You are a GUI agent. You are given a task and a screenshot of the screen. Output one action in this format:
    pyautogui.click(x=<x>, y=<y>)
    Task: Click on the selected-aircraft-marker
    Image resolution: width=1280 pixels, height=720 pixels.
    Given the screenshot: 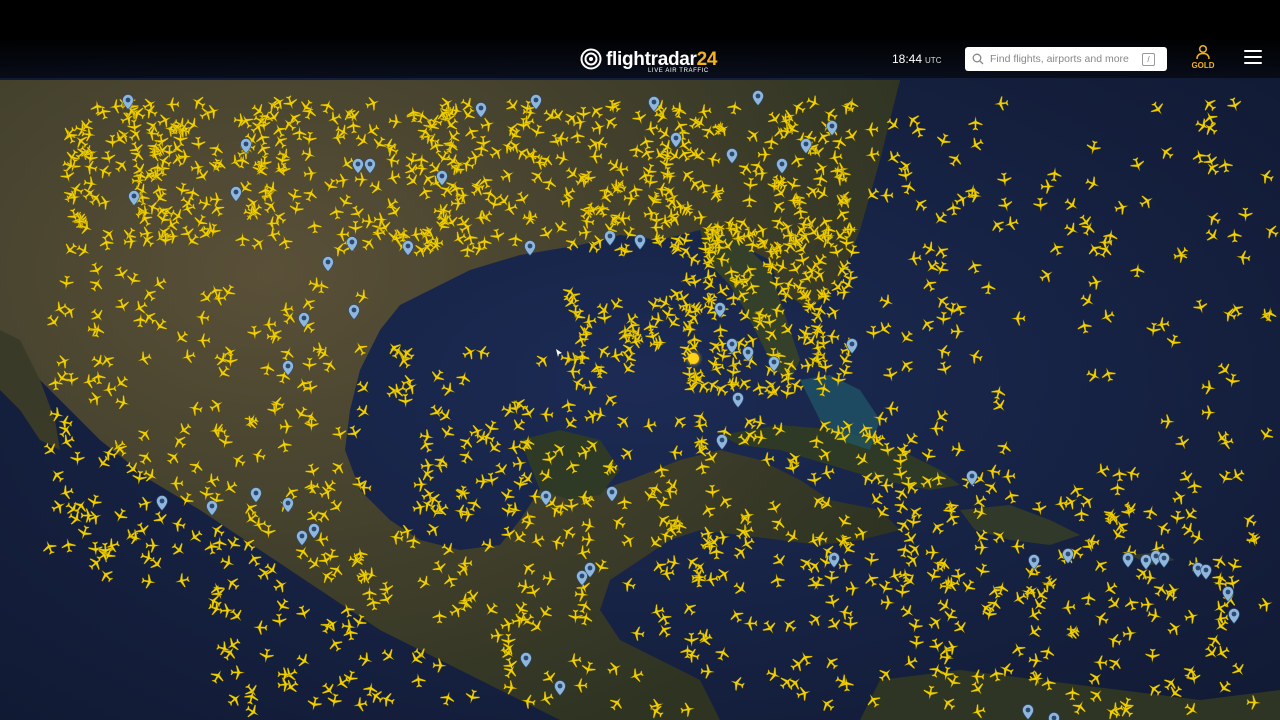 What is the action you would take?
    pyautogui.click(x=693, y=358)
    